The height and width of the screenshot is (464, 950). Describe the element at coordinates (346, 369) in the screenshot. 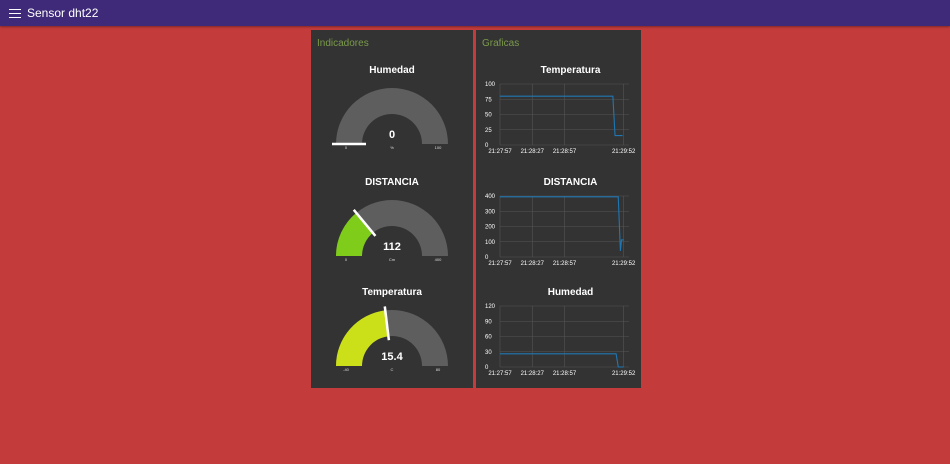

I see `gauge-min-label: -40` at that location.